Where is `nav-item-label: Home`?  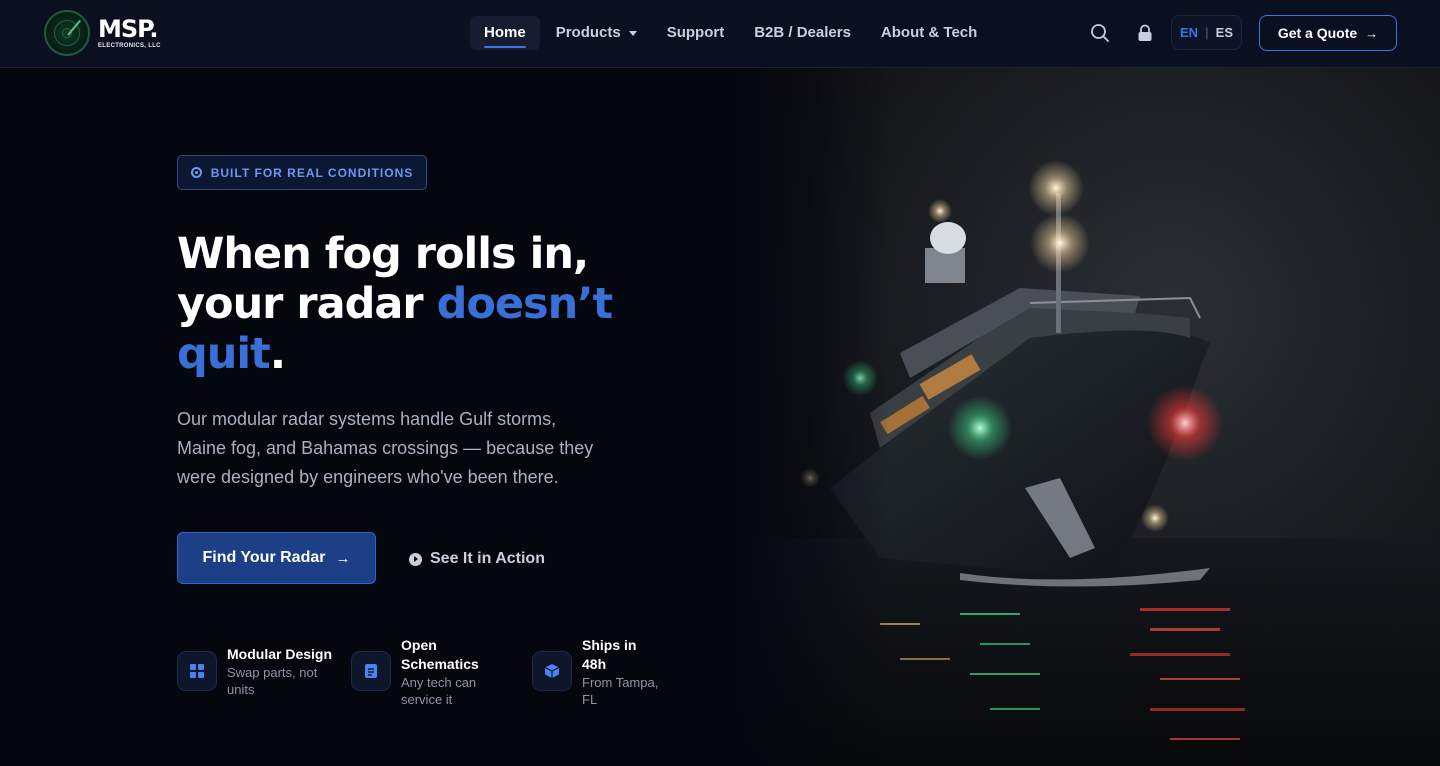 nav-item-label: Home is located at coordinates (505, 32).